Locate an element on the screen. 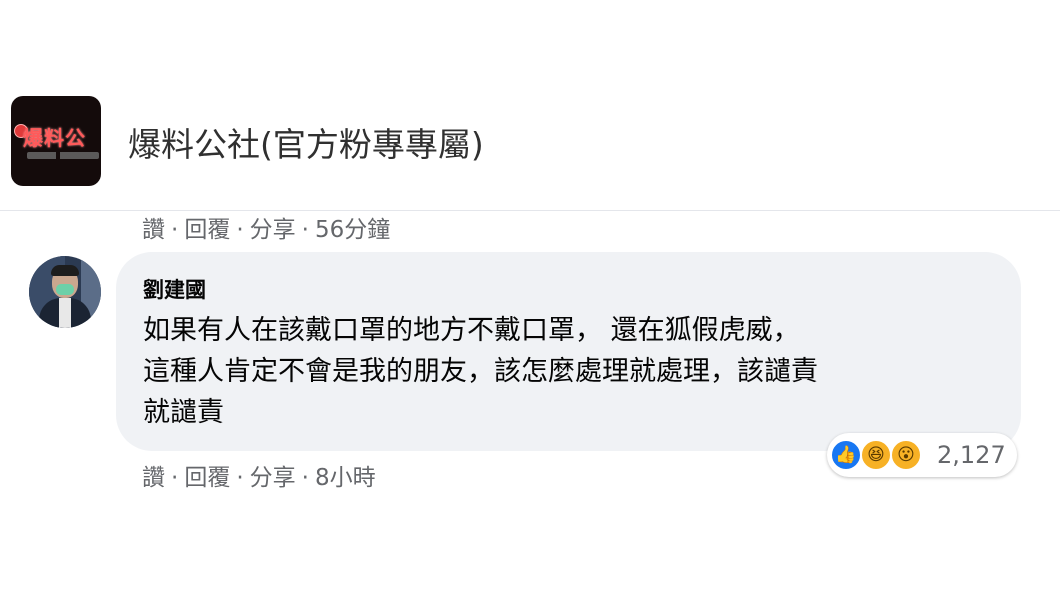 The width and height of the screenshot is (1060, 596). reaction-count: 2,127 is located at coordinates (971, 455).